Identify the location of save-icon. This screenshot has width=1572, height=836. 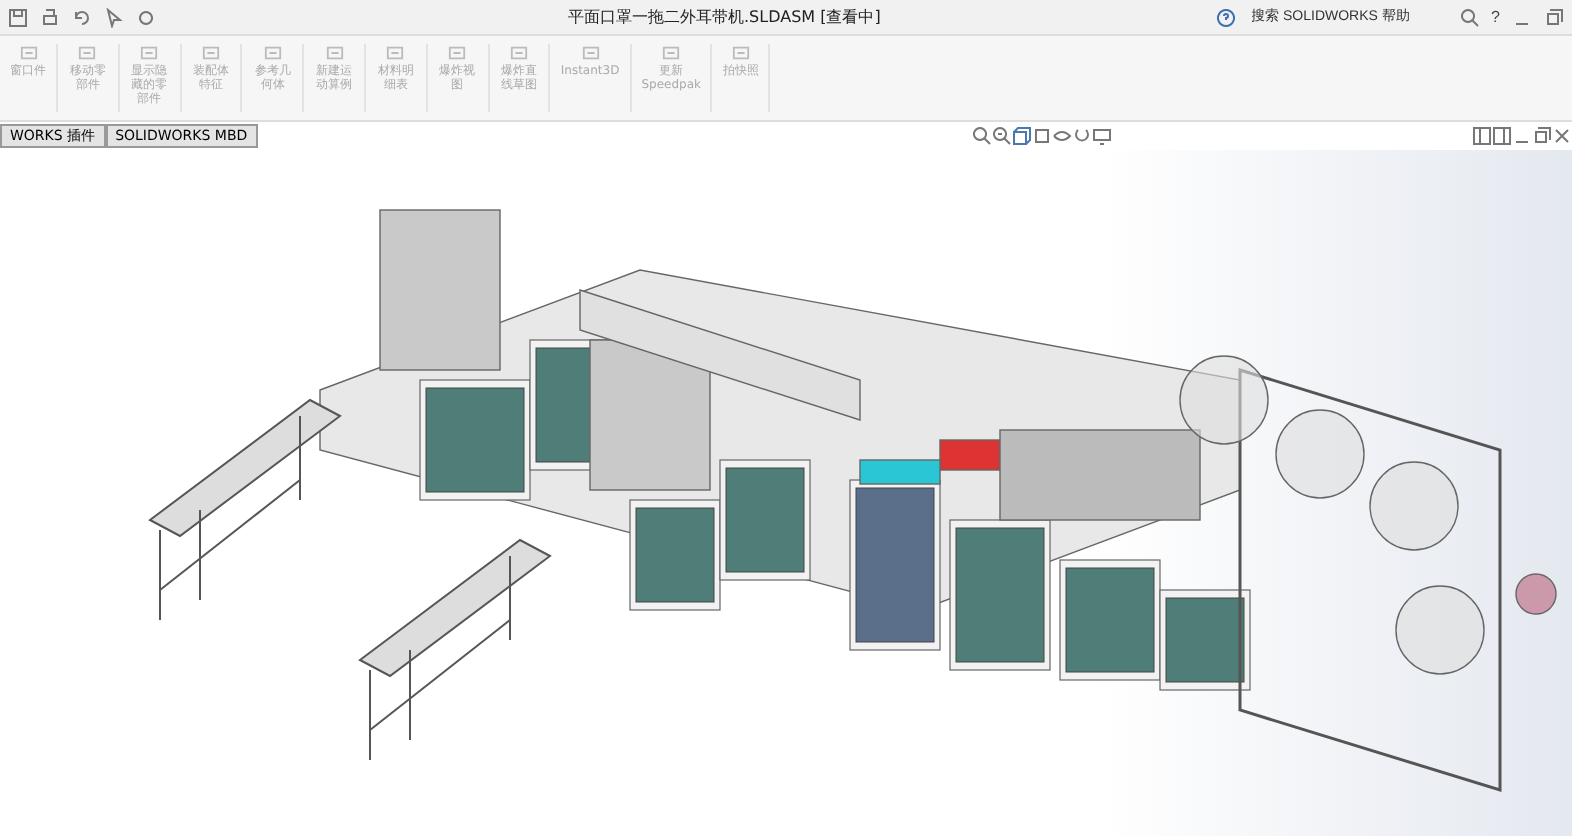
(18, 17).